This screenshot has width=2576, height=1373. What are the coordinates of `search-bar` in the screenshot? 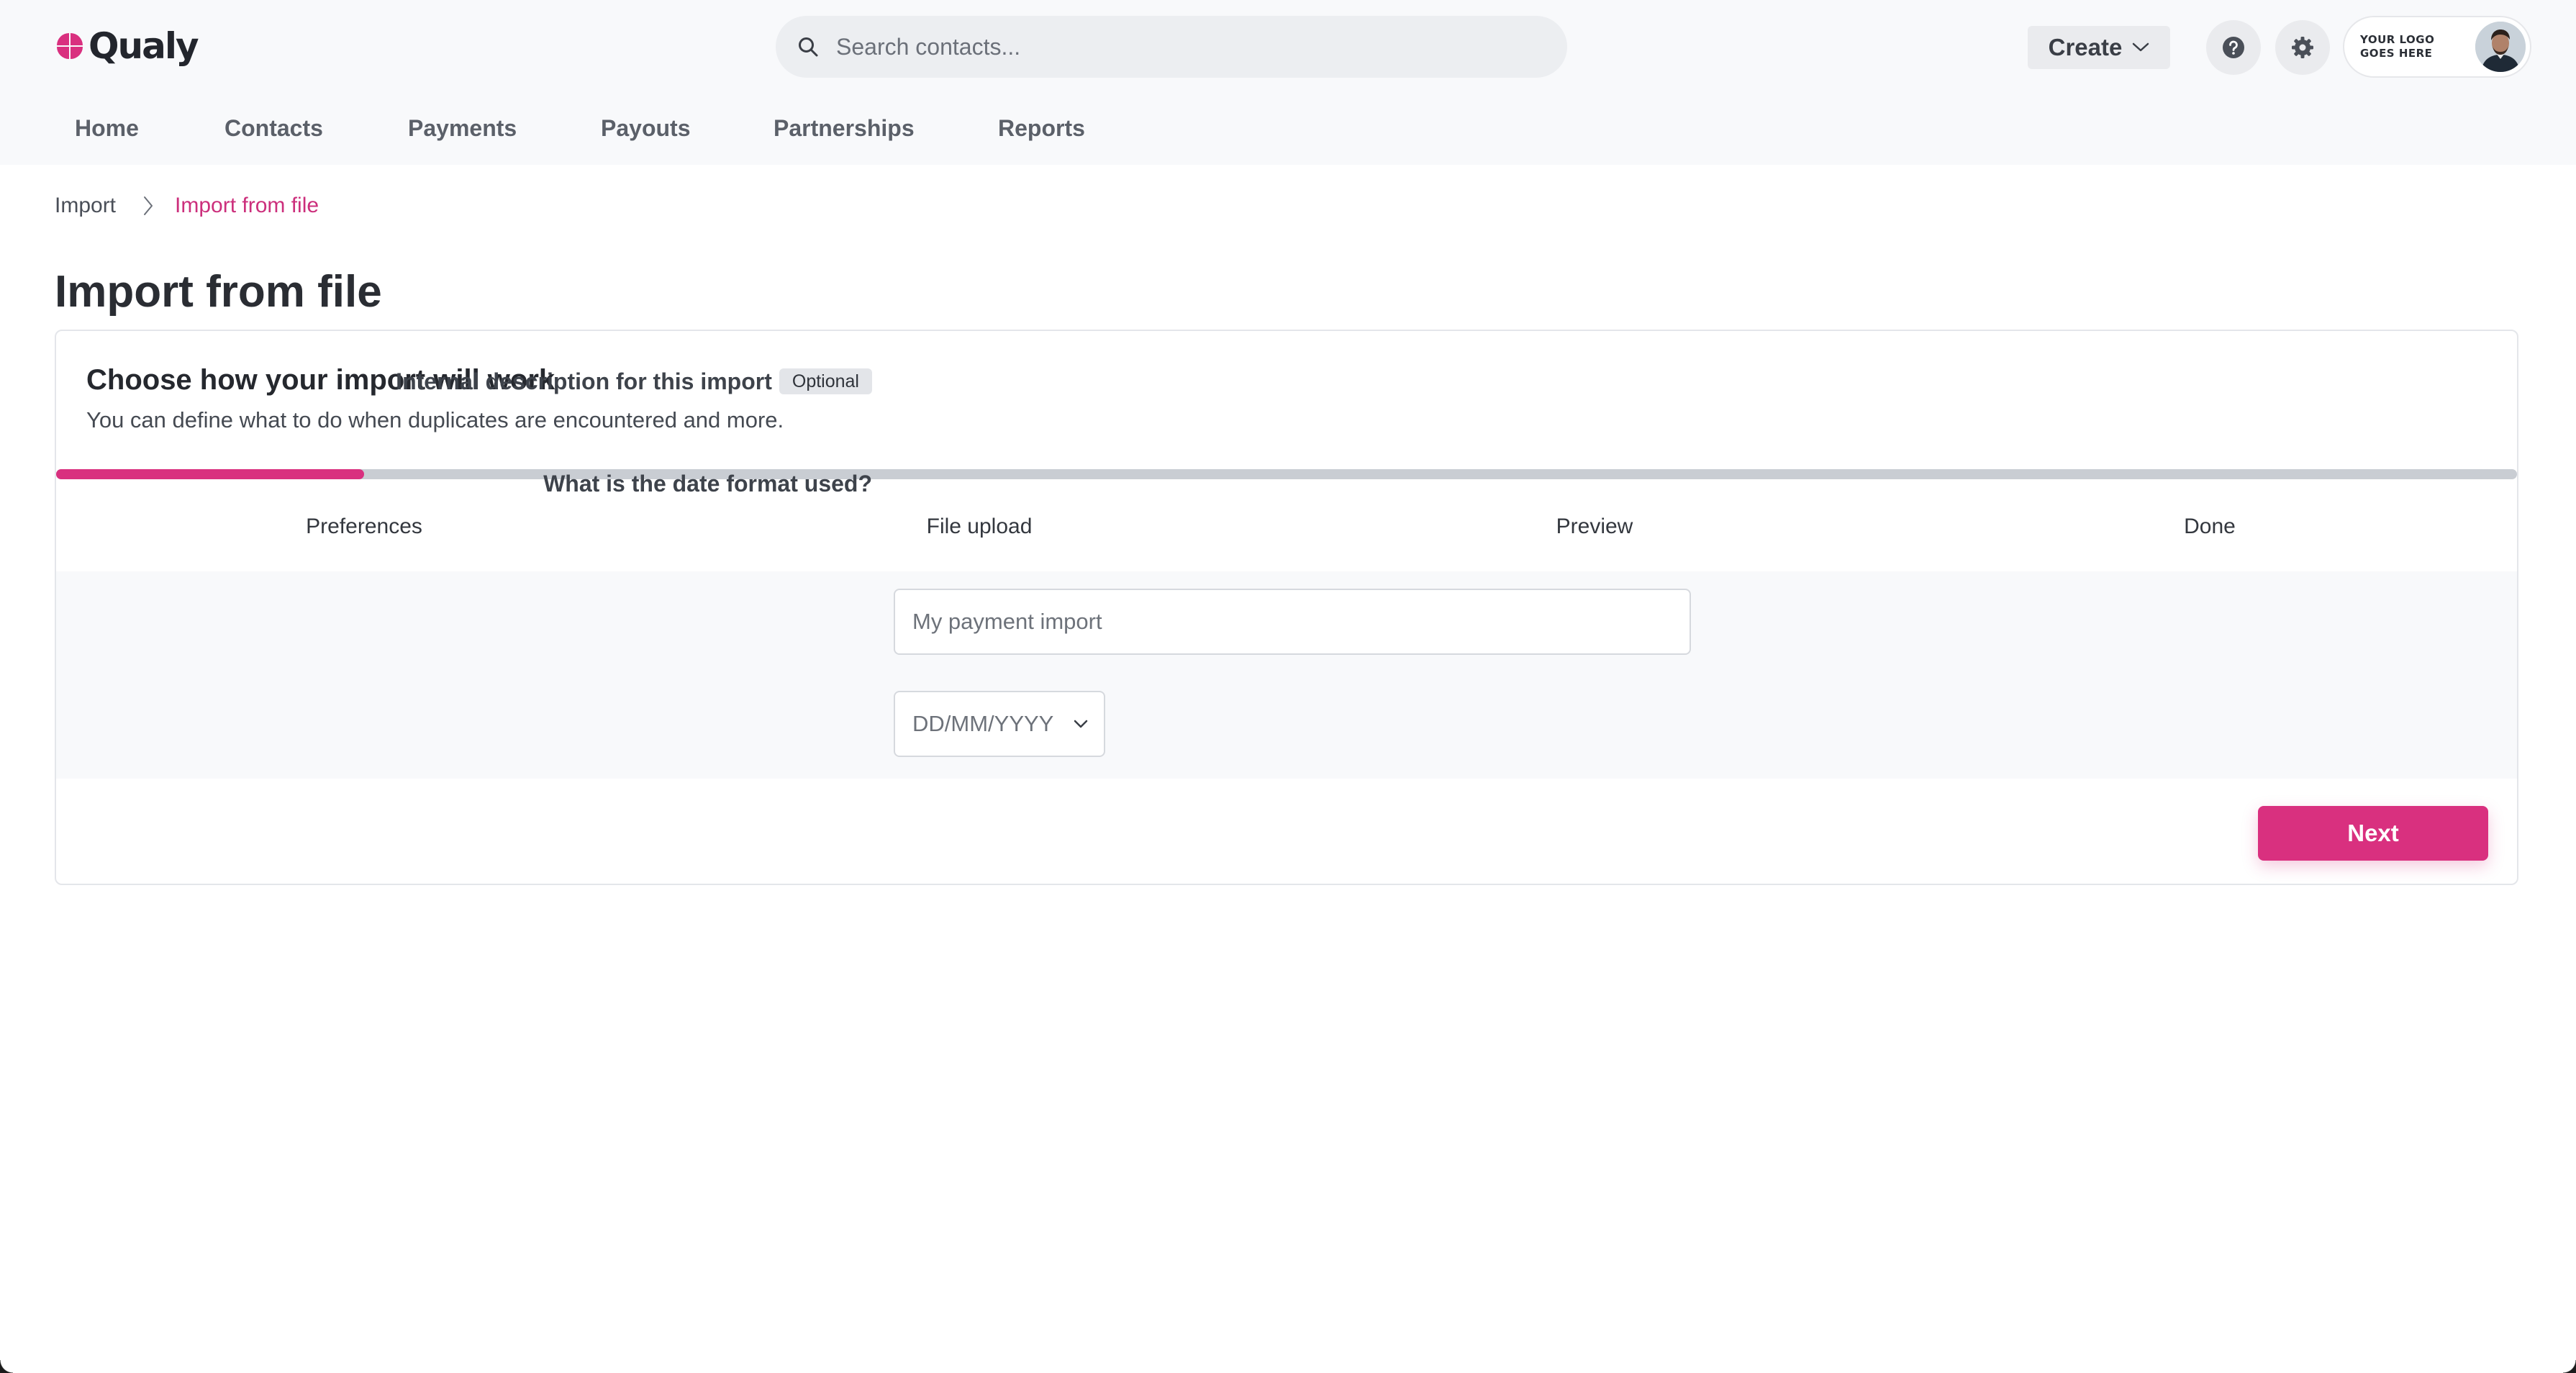 It's located at (1171, 47).